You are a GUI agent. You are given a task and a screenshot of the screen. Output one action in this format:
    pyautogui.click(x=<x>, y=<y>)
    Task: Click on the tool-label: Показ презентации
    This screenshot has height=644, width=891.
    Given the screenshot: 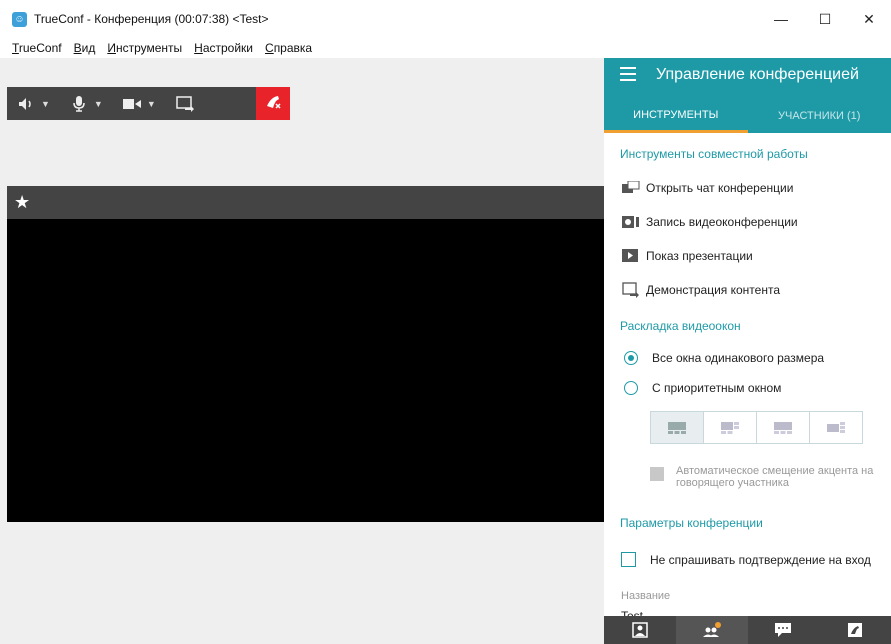 What is the action you would take?
    pyautogui.click(x=699, y=256)
    